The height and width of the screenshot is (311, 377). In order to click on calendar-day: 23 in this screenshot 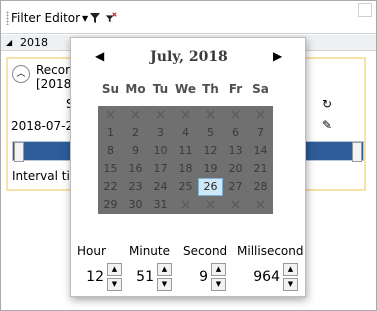, I will do `click(135, 187)`.